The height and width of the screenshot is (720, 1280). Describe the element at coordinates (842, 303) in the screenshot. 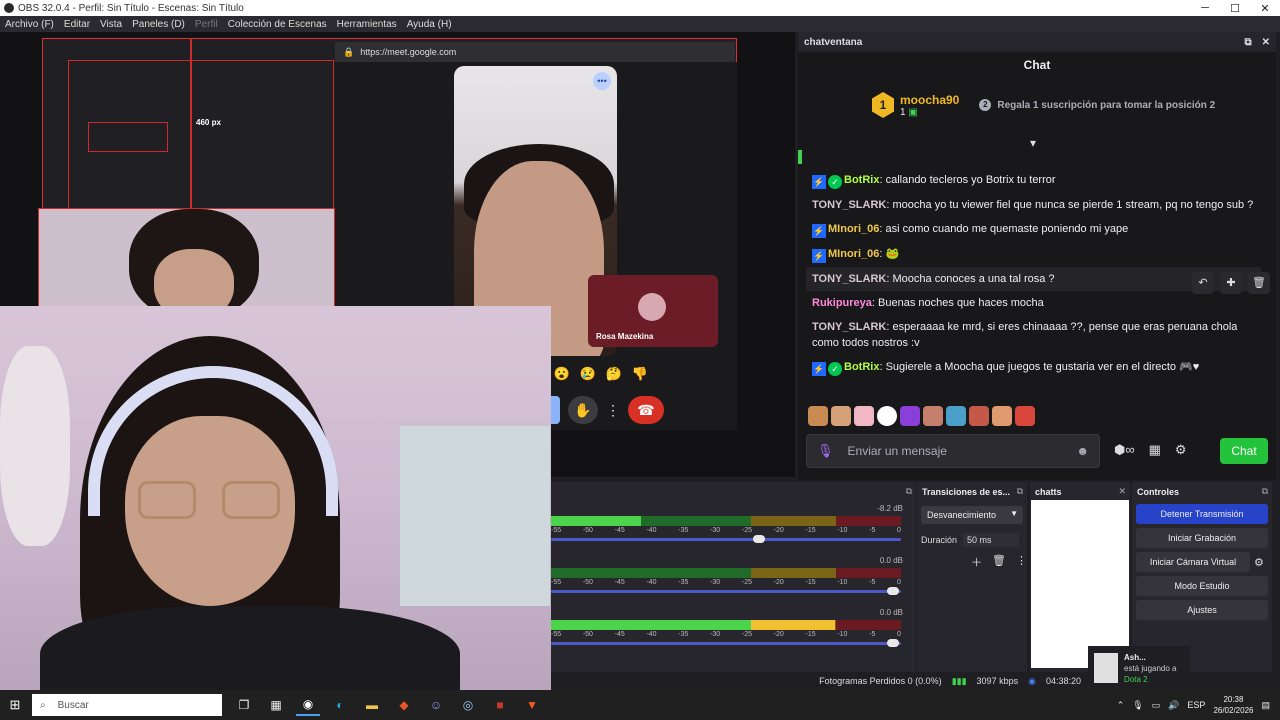

I see `chat-username: Rukipureya` at that location.